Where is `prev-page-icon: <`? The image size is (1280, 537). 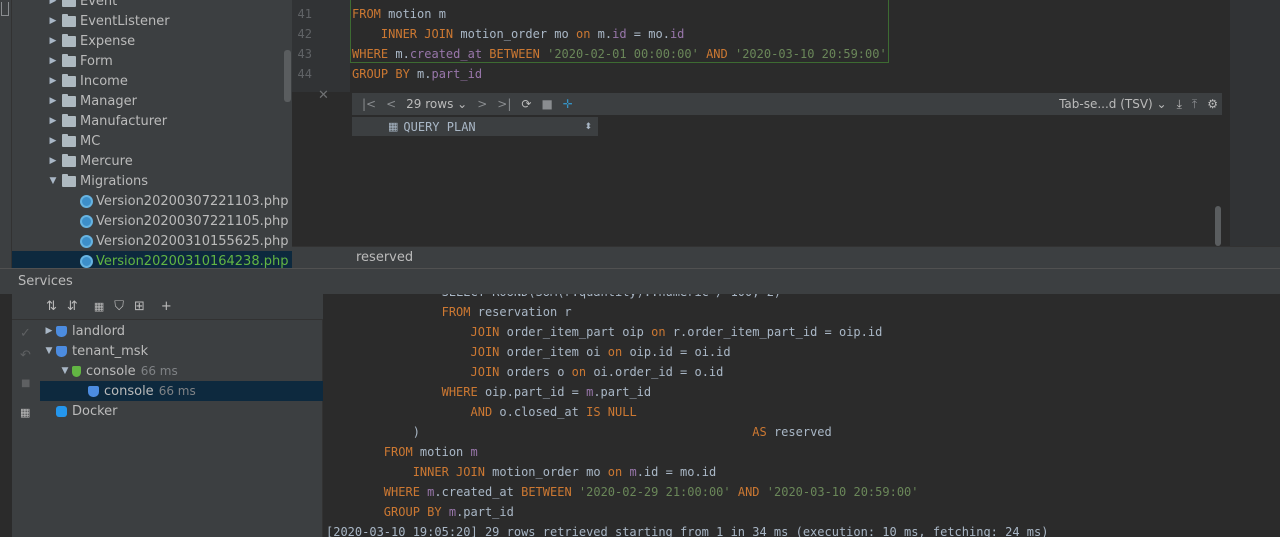 prev-page-icon: < is located at coordinates (391, 104).